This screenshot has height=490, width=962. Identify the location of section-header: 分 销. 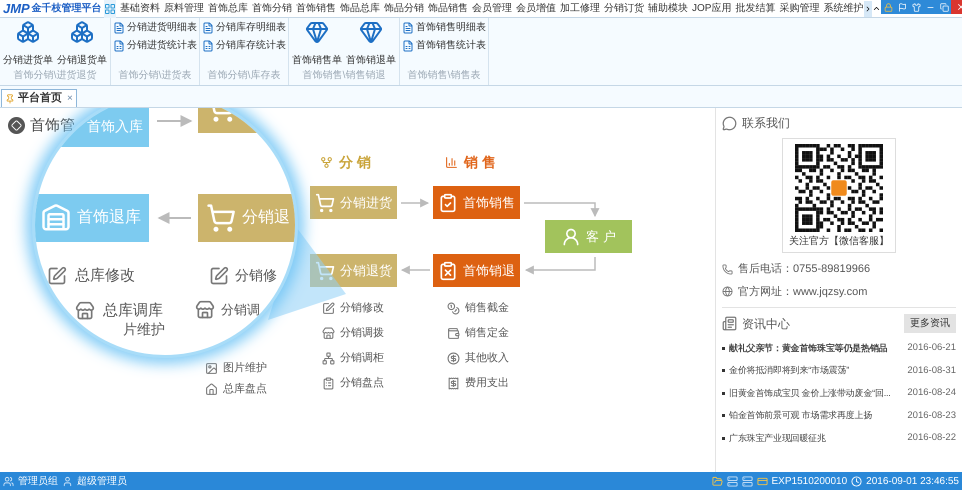
(355, 162).